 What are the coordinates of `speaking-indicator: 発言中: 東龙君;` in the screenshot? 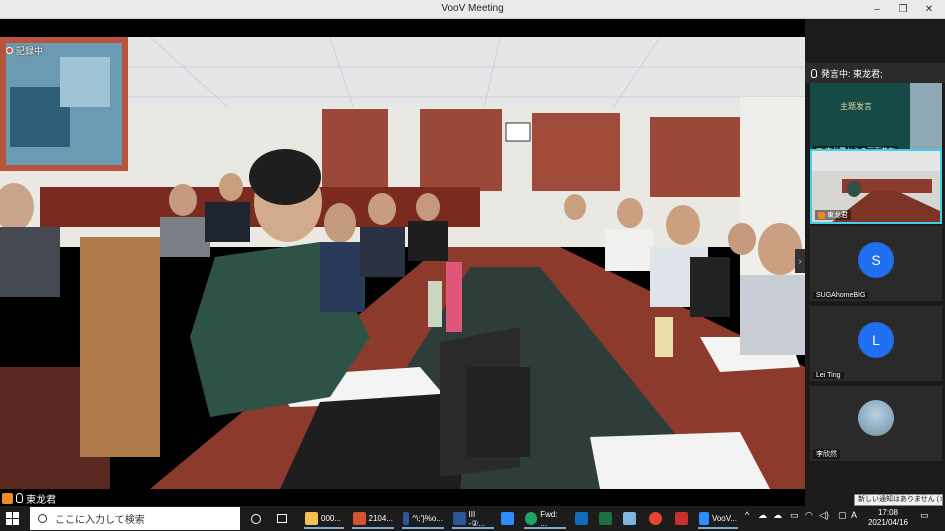 It's located at (875, 73).